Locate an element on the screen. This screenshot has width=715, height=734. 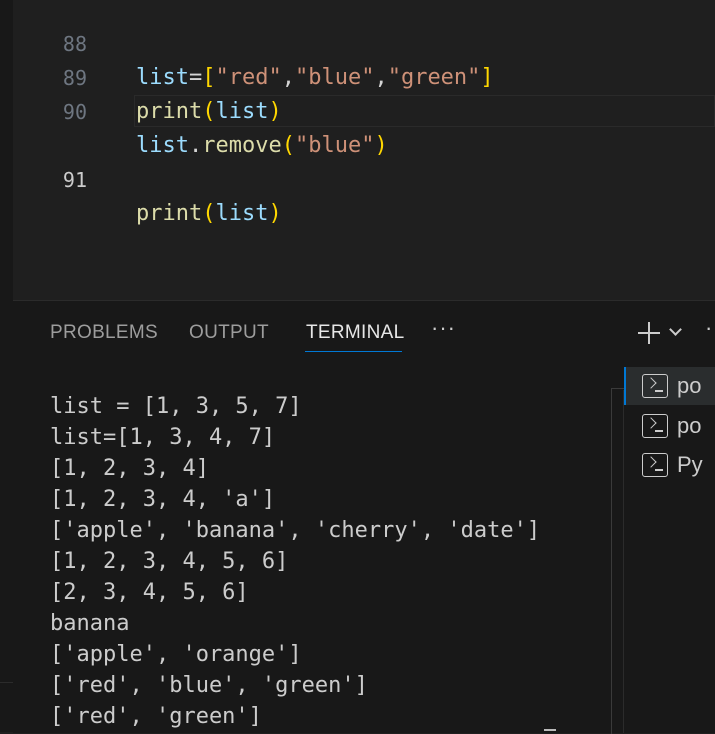
active-tab-indicator is located at coordinates (353, 351).